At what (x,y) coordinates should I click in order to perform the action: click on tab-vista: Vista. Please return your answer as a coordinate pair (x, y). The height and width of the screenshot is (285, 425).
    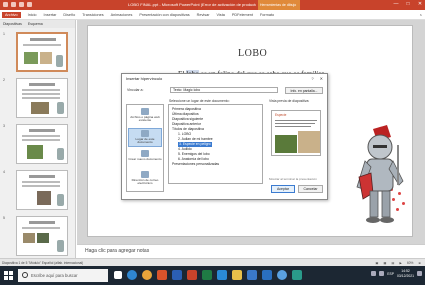
    Looking at the image, I should click on (221, 15).